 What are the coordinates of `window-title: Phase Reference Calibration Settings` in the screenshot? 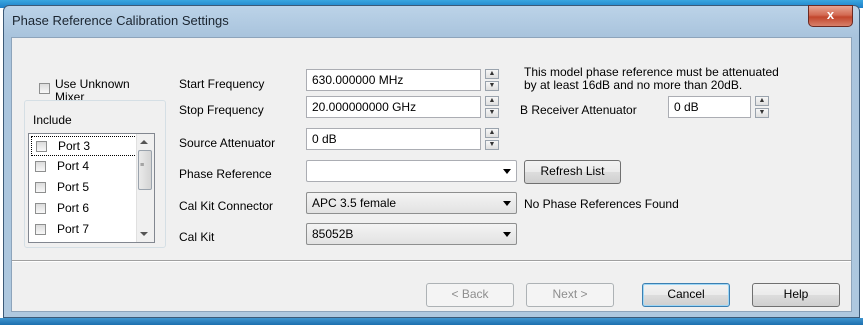 It's located at (120, 20).